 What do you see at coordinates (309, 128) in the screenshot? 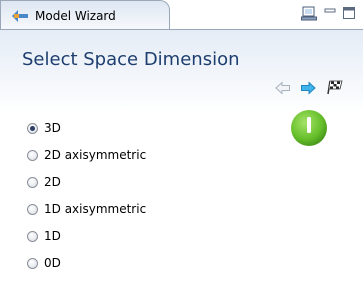
I see `green-status-indicator` at bounding box center [309, 128].